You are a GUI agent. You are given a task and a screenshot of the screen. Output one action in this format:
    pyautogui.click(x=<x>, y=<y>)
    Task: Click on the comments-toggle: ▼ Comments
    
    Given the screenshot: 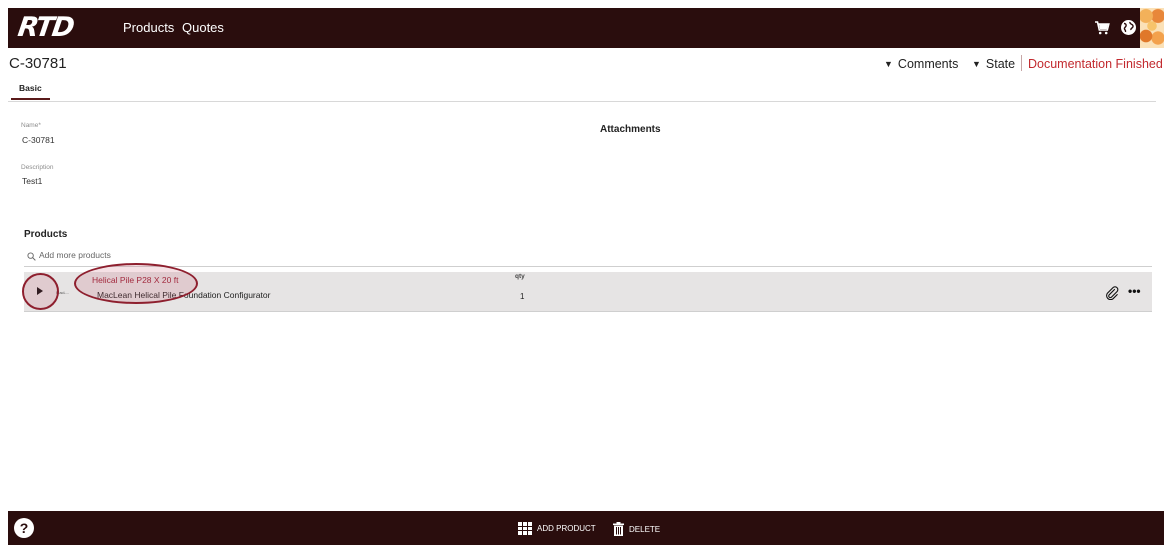 What is the action you would take?
    pyautogui.click(x=921, y=64)
    